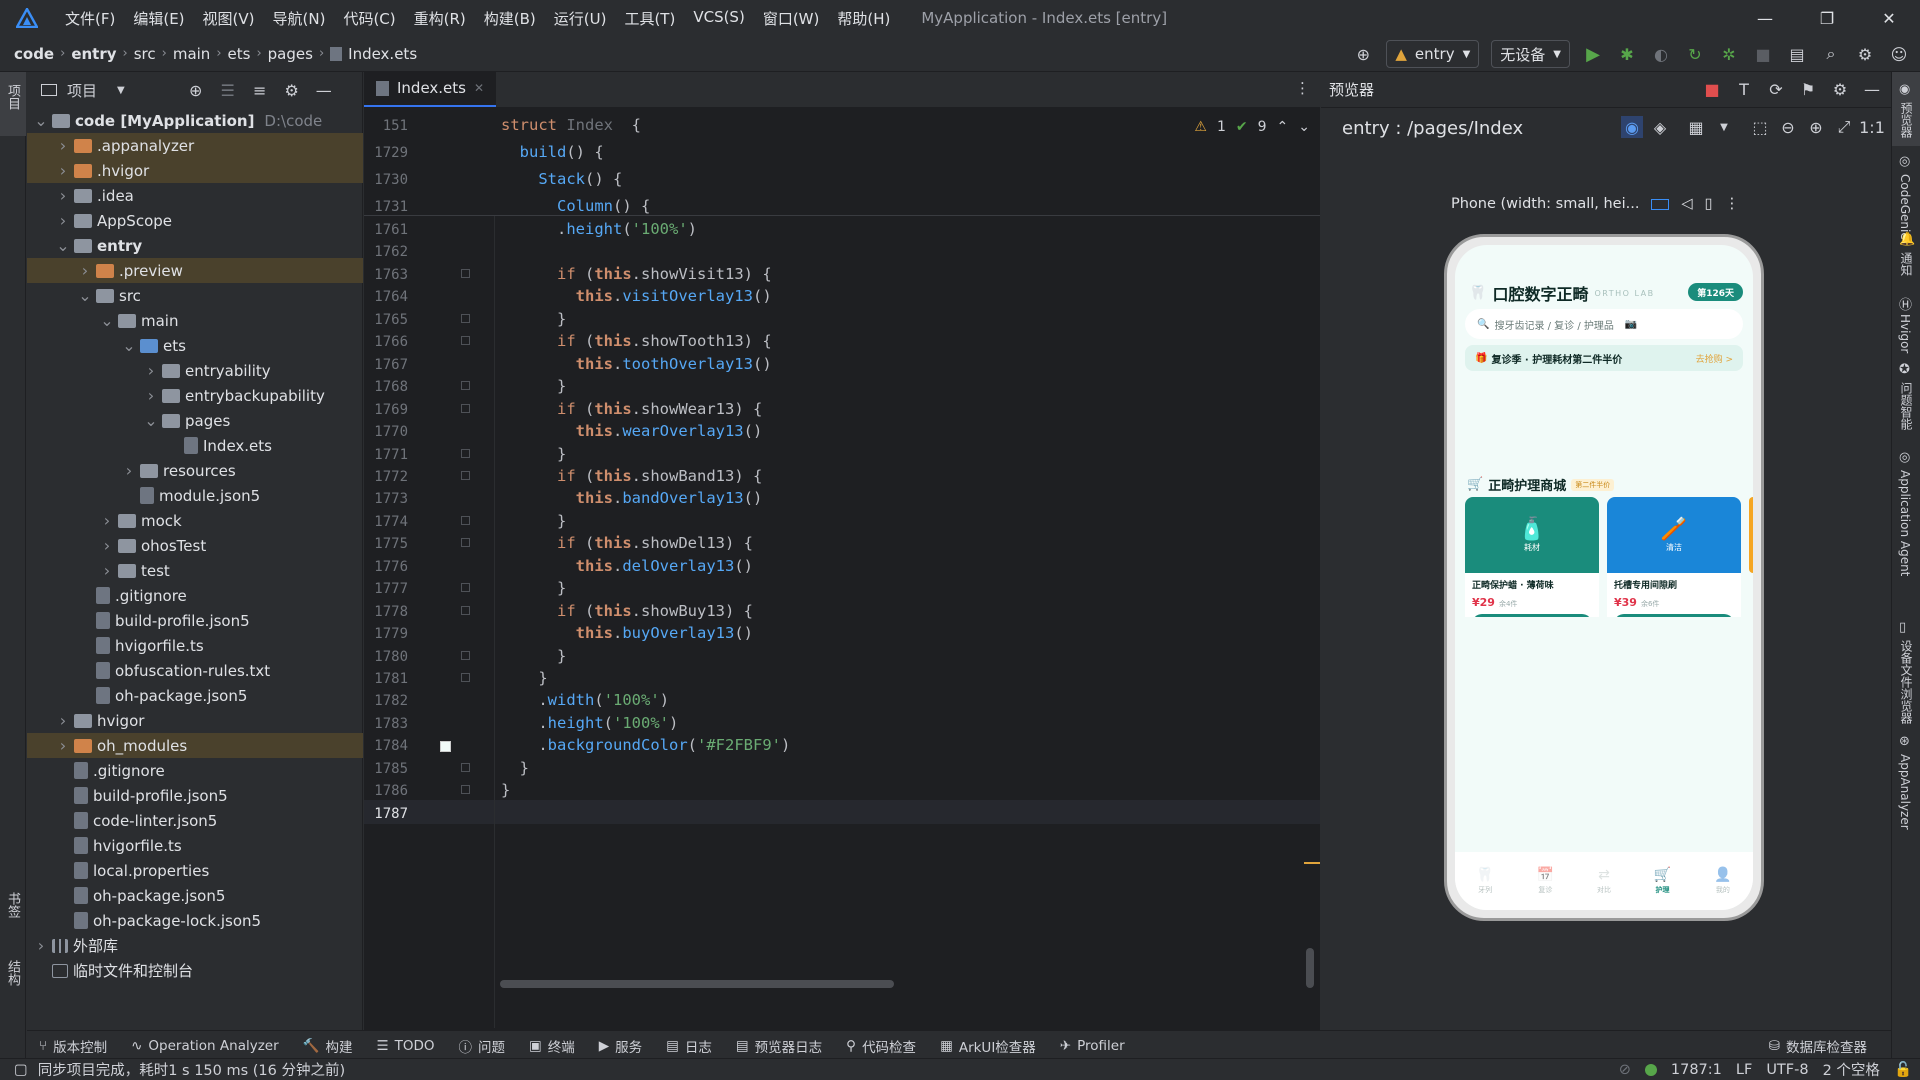 This screenshot has width=1920, height=1080. I want to click on device-selector: 无设备 ▼, so click(1530, 54).